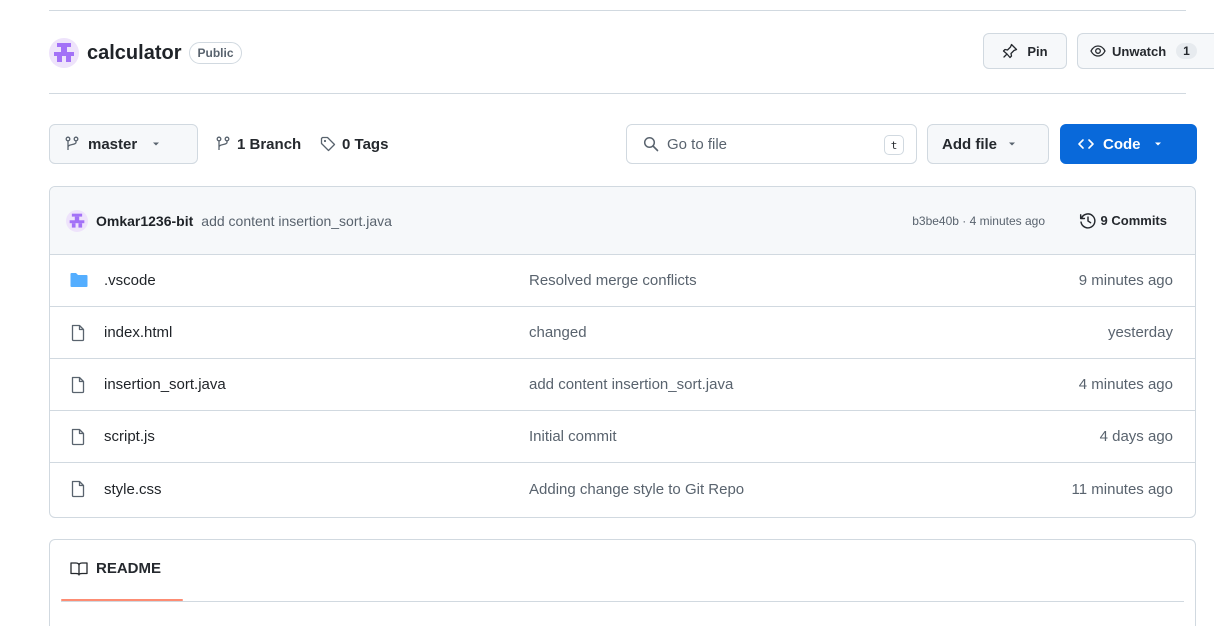 This screenshot has height=626, width=1214. What do you see at coordinates (617, 93) in the screenshot?
I see `header-divider` at bounding box center [617, 93].